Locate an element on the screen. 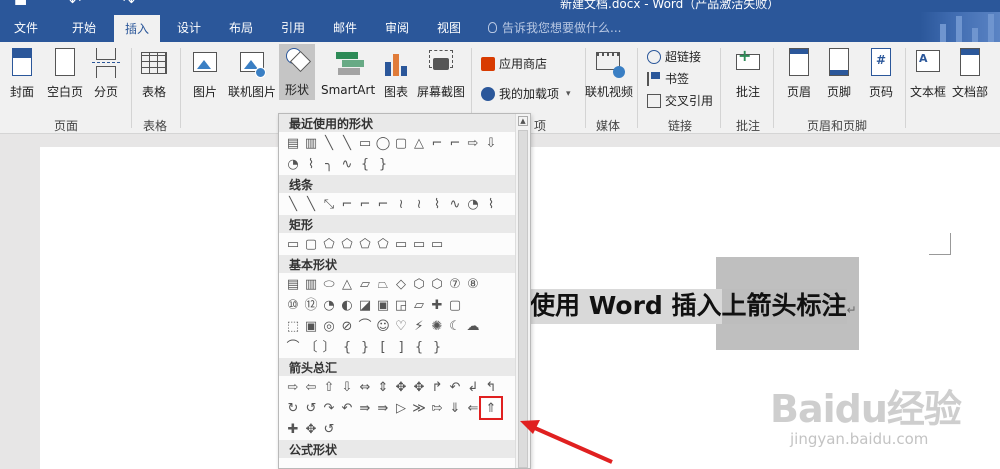  shape-item: 〕 is located at coordinates (329, 347).